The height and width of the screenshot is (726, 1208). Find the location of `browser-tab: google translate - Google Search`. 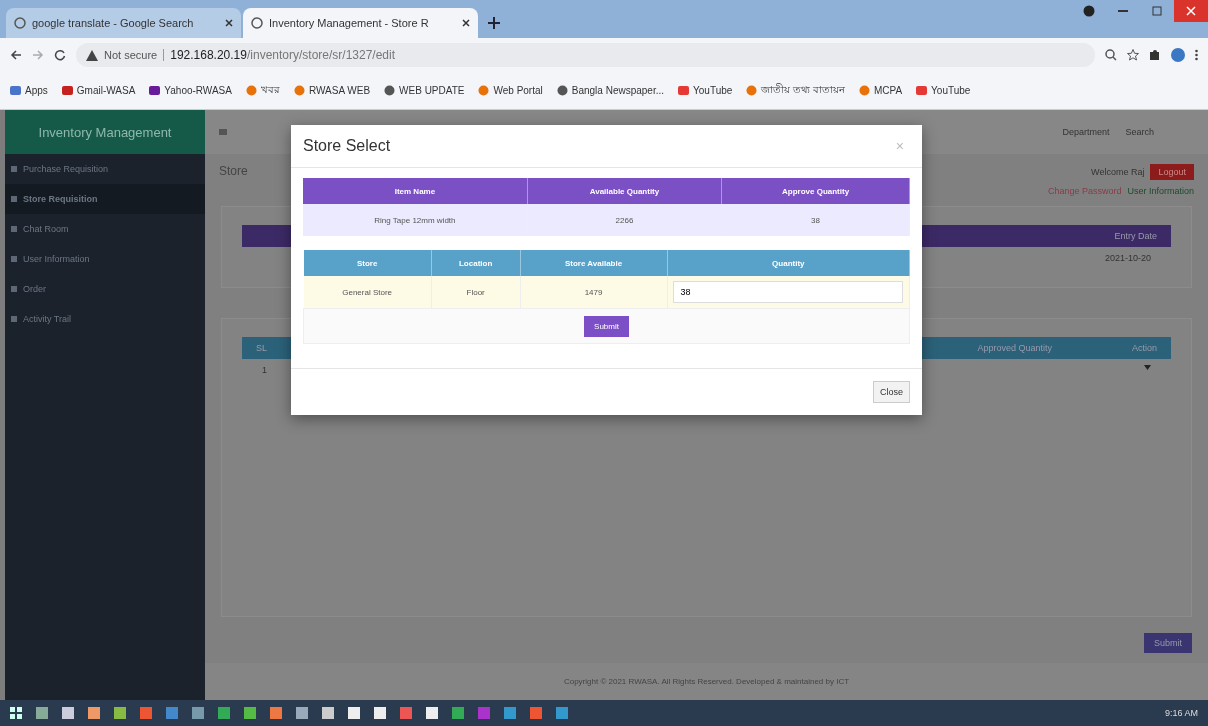

browser-tab: google translate - Google Search is located at coordinates (123, 23).